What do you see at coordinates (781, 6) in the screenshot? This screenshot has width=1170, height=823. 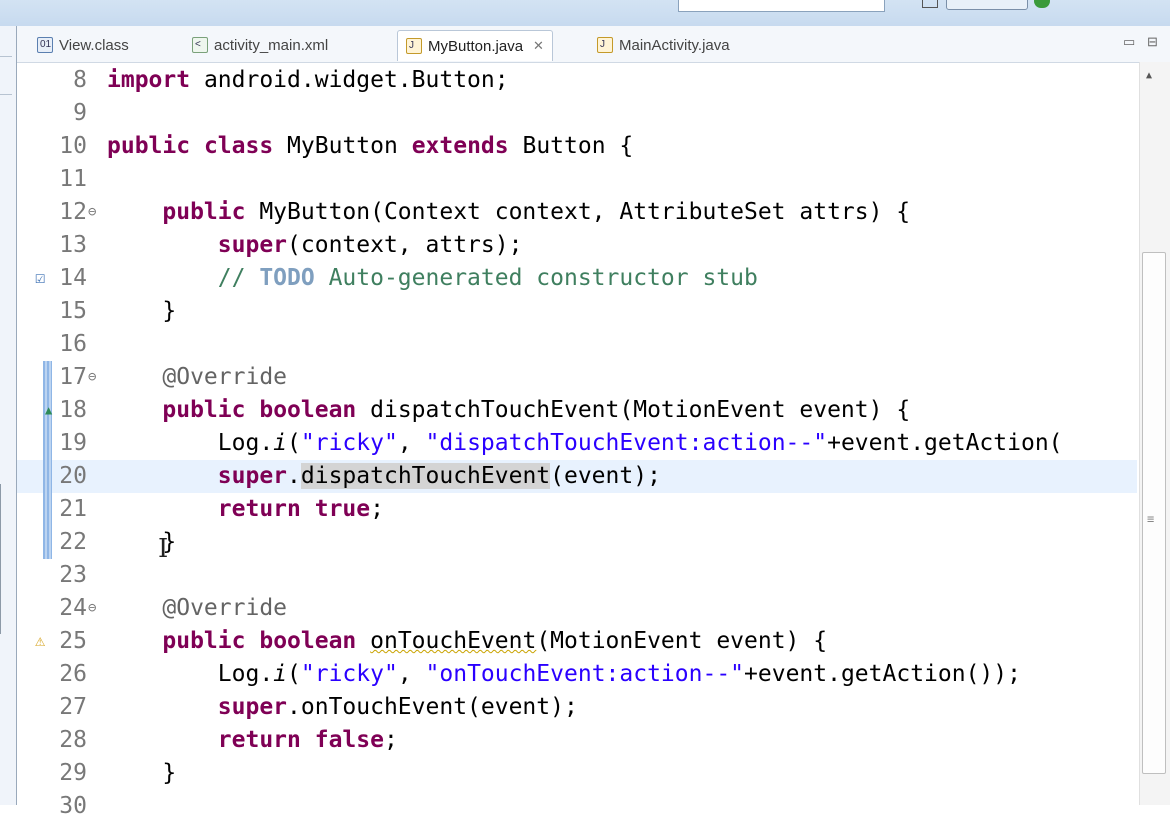 I see `quick-access-input` at bounding box center [781, 6].